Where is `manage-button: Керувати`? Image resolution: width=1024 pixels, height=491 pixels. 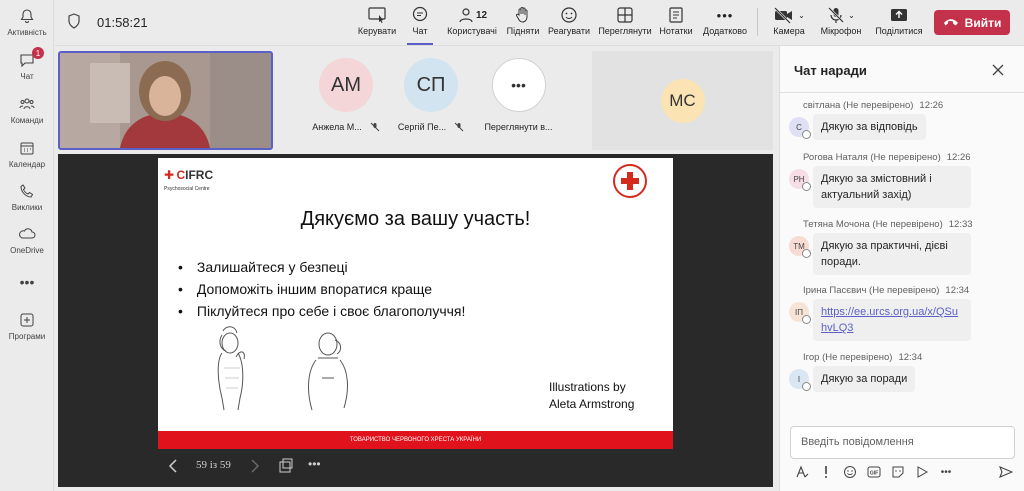 manage-button: Керувати is located at coordinates (377, 23).